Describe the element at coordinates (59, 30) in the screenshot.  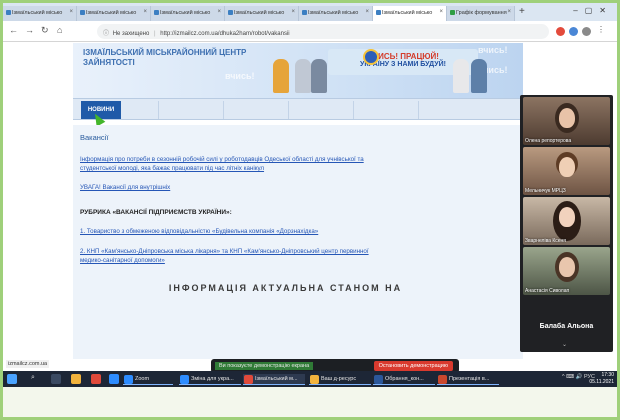
I see `home-icon: ⌂` at that location.